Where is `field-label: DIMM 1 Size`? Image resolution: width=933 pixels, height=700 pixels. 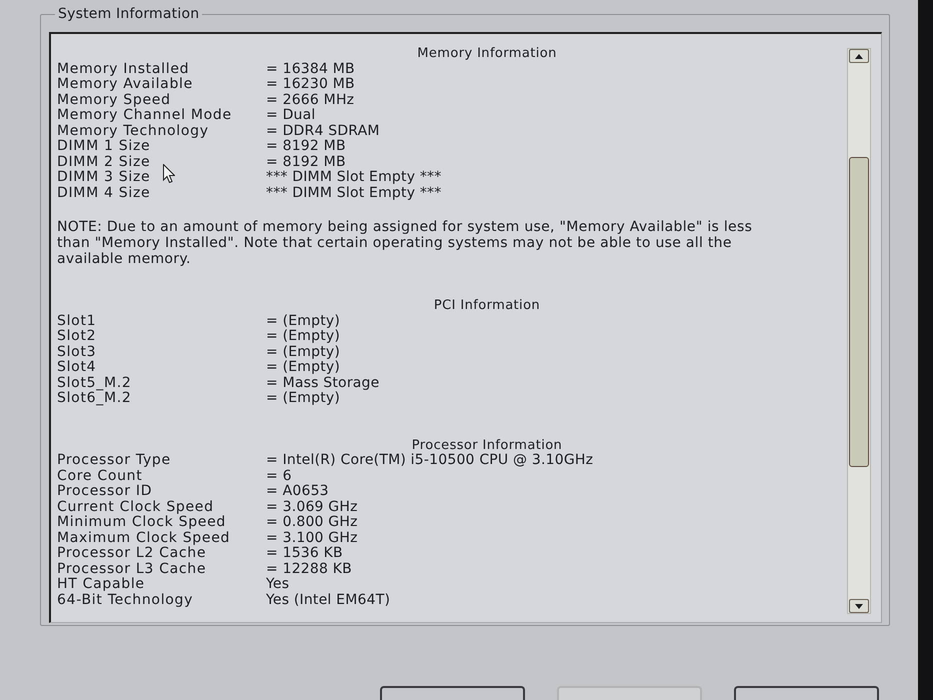
field-label: DIMM 1 Size is located at coordinates (103, 146).